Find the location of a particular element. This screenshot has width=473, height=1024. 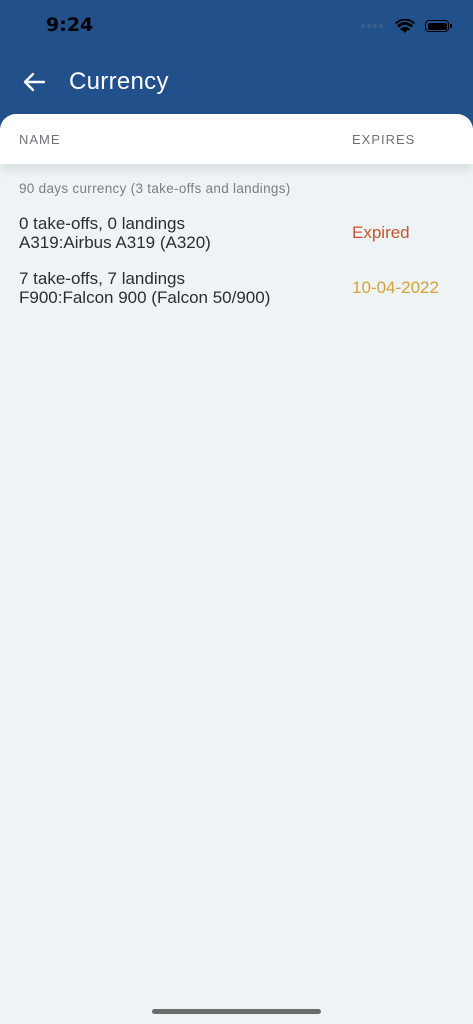

row-status: 10-04-2022 is located at coordinates (395, 287).